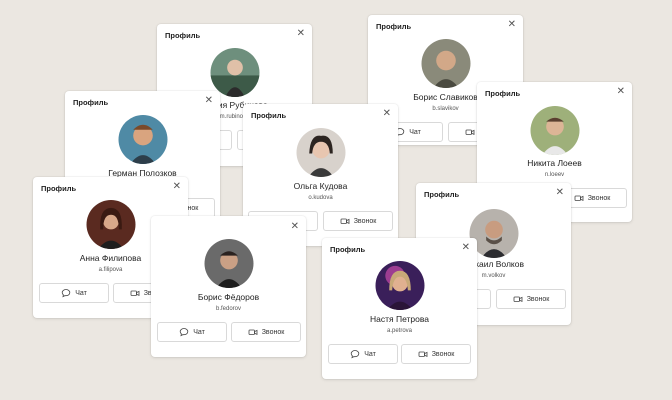 The image size is (672, 400). I want to click on profile-login: n.loeev, so click(554, 175).